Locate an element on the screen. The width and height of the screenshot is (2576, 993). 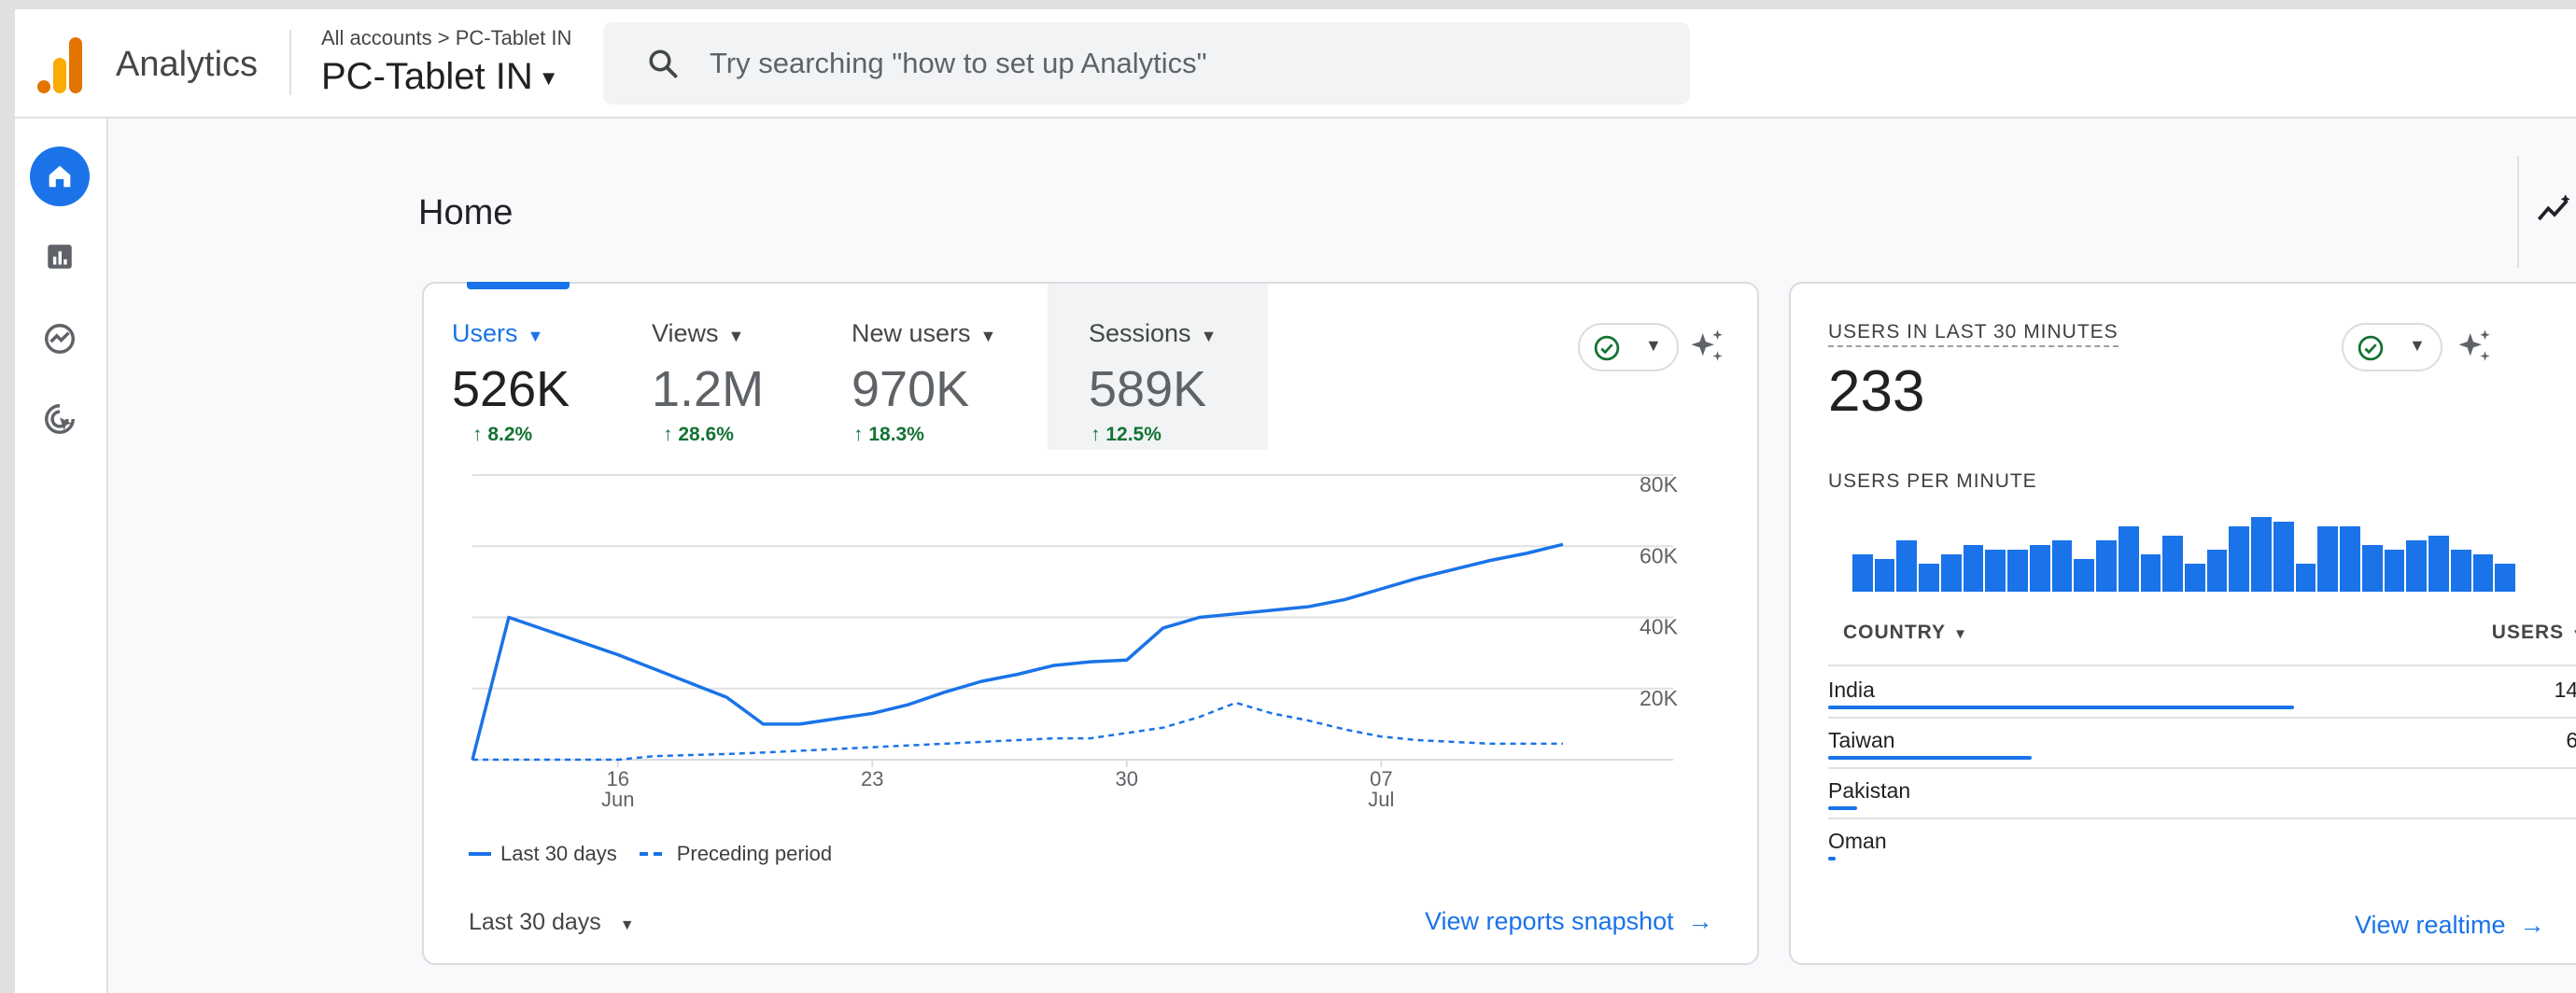
country-name: Pakistan is located at coordinates (1869, 790).